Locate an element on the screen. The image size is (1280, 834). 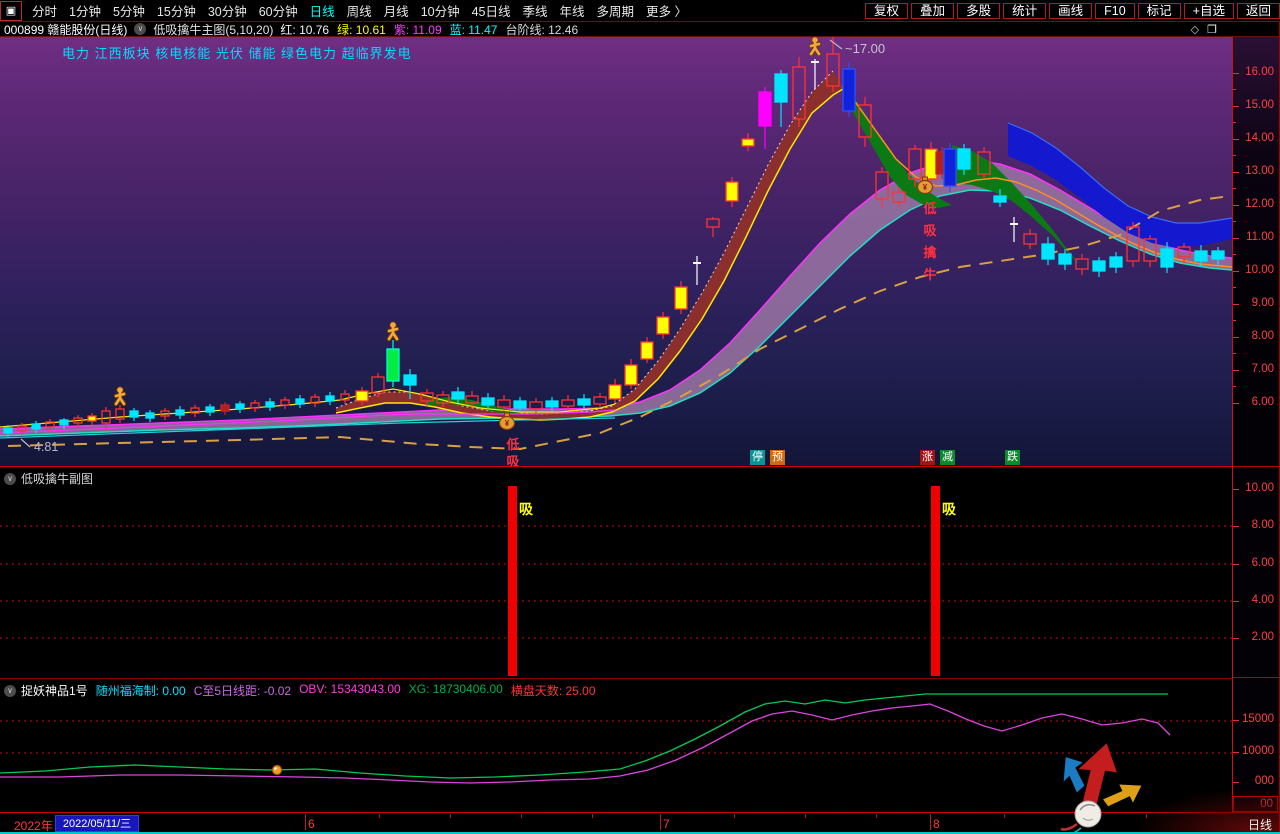
period-tab-多周期: 多周期 is located at coordinates (616, 10).